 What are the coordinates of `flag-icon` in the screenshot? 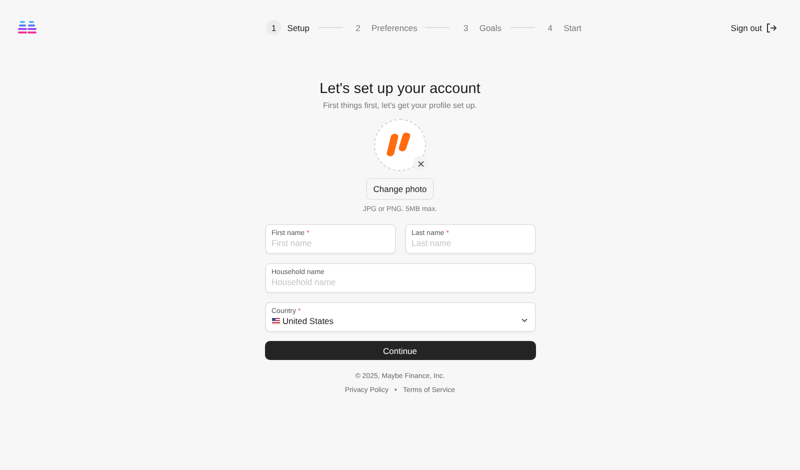 It's located at (276, 321).